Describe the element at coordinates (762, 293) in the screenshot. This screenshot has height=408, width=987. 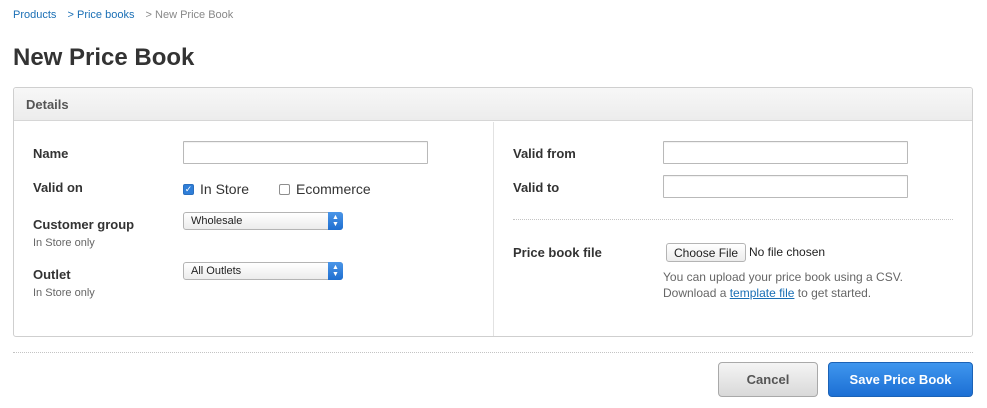
I see `template-file-link: template file` at that location.